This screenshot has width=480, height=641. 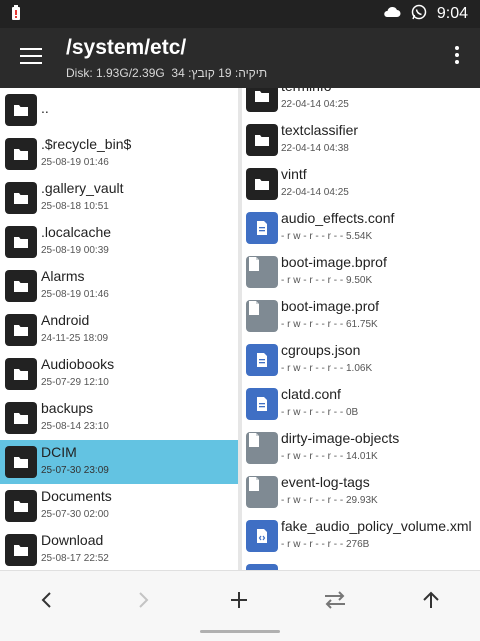 I want to click on left-list-item-name: Audiobooks, so click(x=78, y=364).